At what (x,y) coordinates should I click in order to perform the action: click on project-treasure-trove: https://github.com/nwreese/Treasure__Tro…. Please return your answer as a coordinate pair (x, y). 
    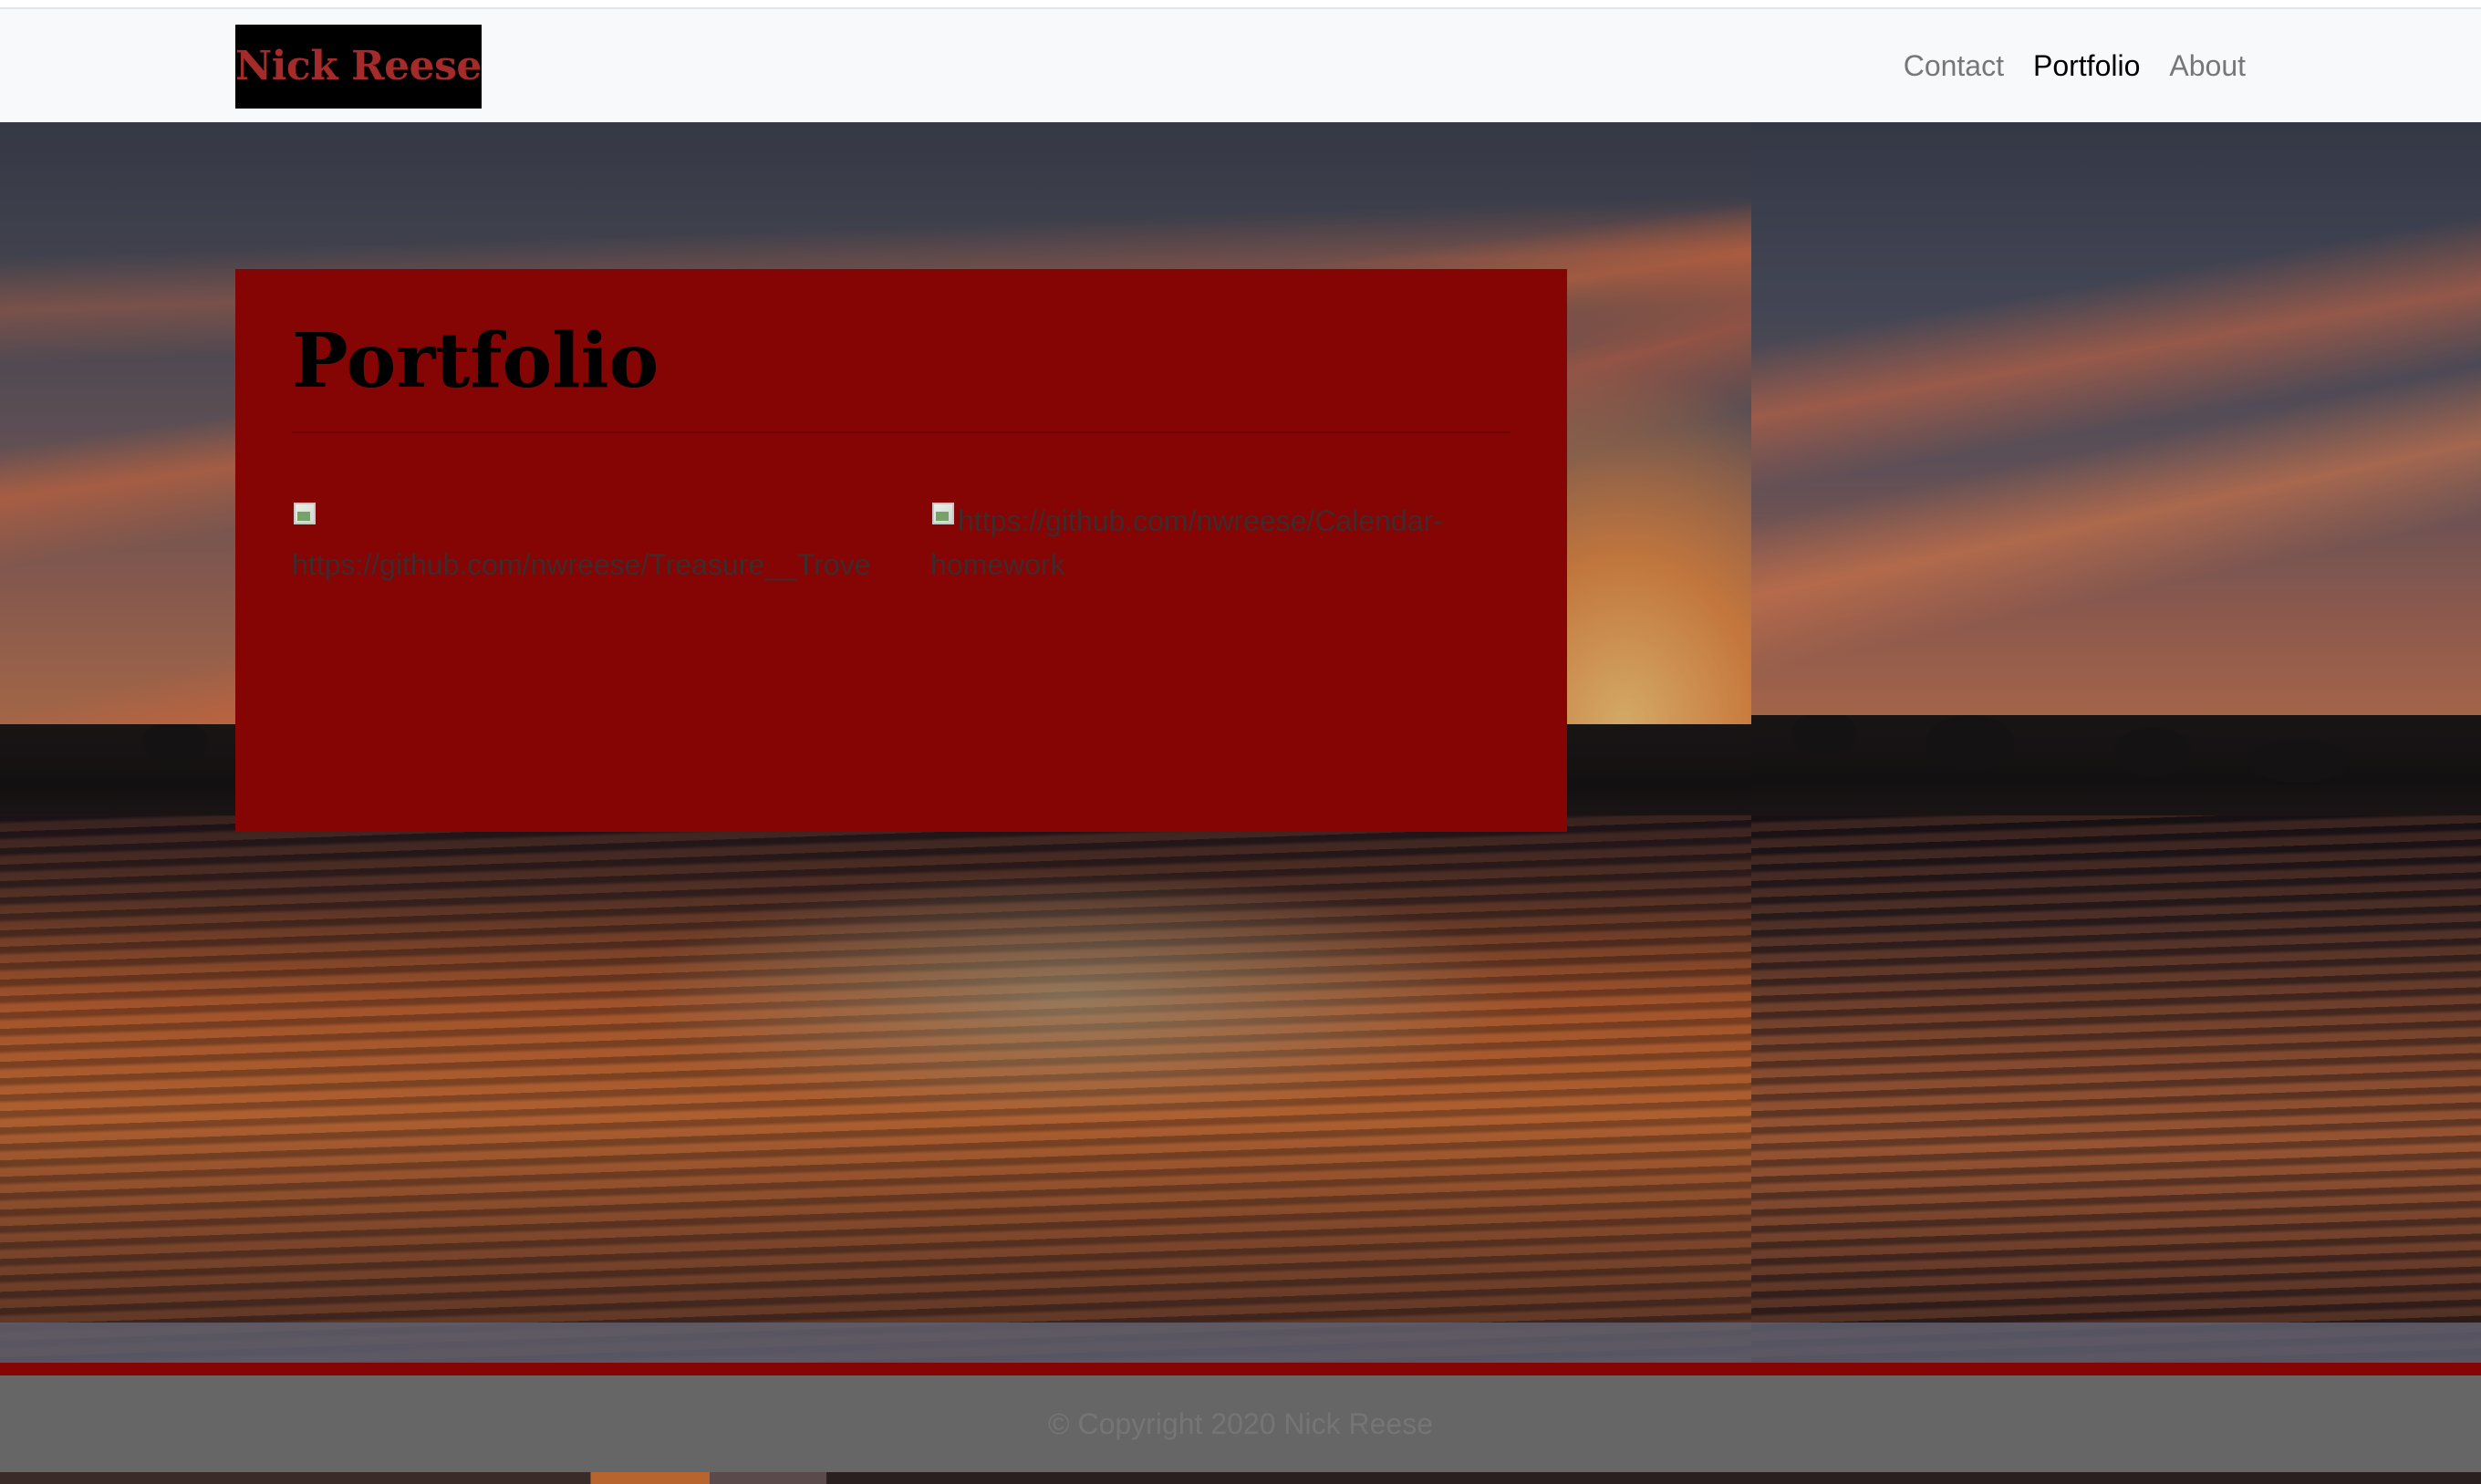
    Looking at the image, I should click on (581, 543).